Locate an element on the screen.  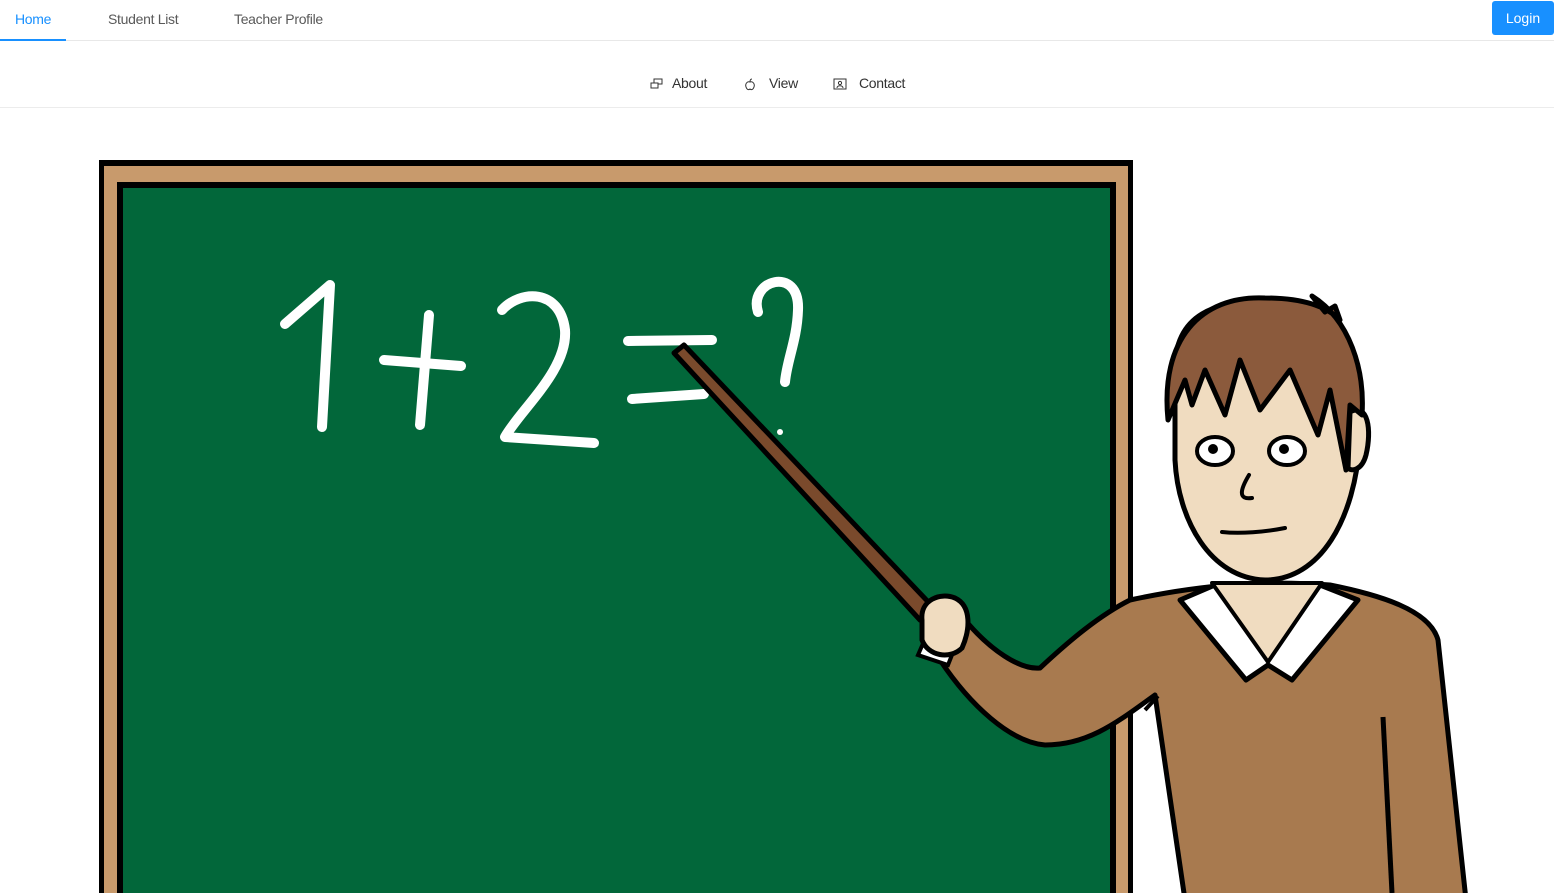
top-navigation: Home Student List Teacher Profile Login is located at coordinates (777, 20).